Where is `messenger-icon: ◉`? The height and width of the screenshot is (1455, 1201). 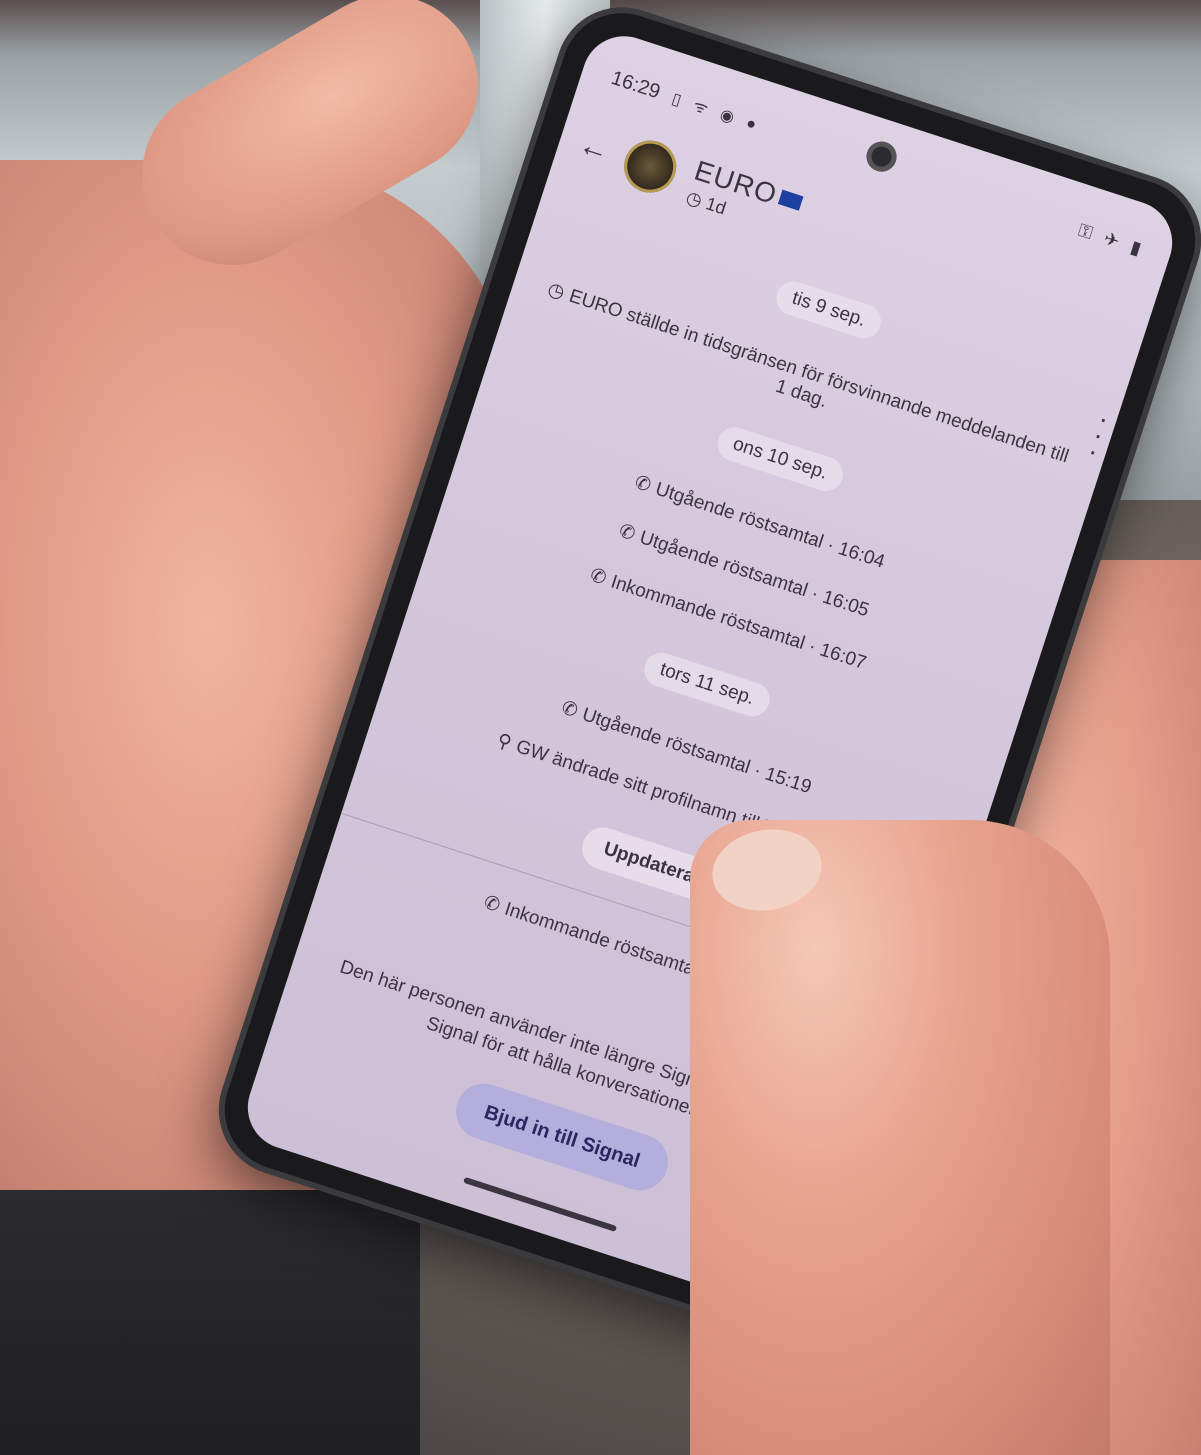 messenger-icon: ◉ is located at coordinates (727, 116).